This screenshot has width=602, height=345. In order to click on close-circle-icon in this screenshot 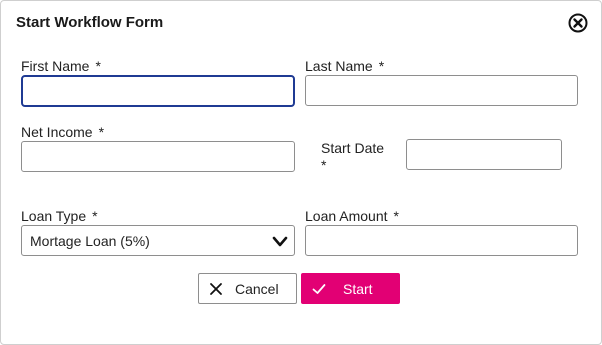, I will do `click(578, 23)`.